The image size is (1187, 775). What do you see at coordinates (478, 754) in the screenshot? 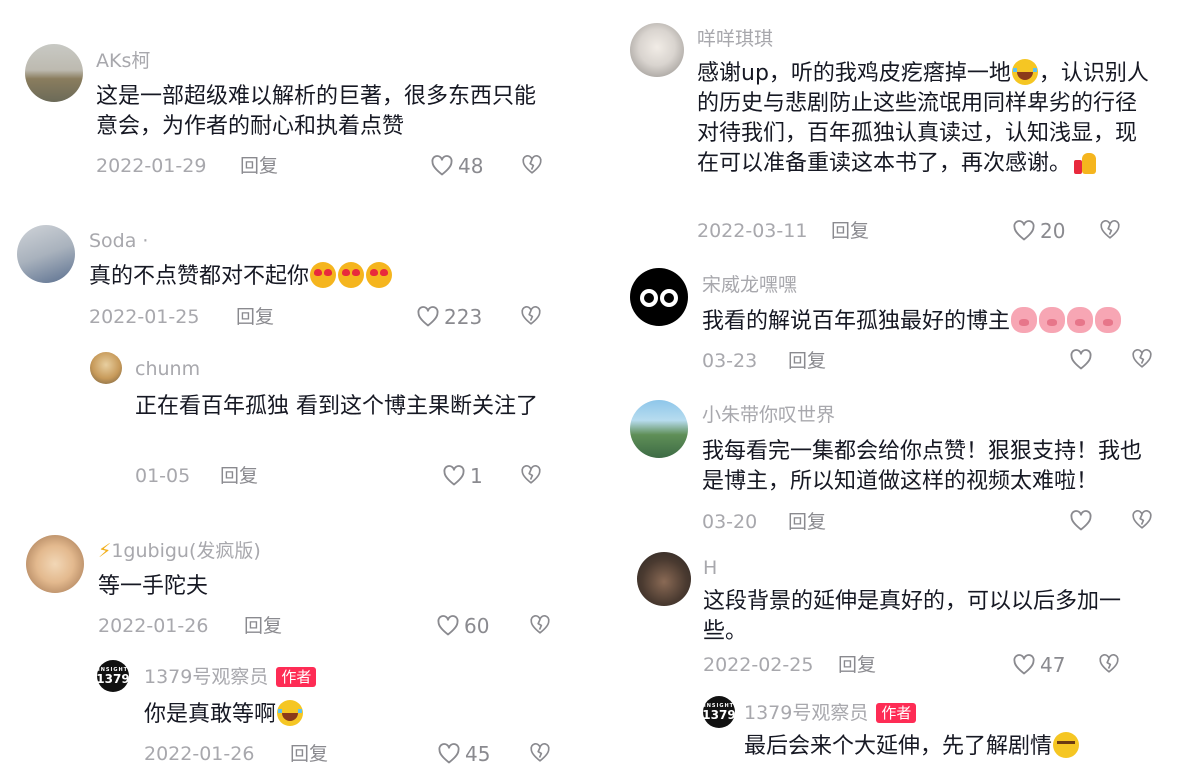
I see `like-count: 45` at bounding box center [478, 754].